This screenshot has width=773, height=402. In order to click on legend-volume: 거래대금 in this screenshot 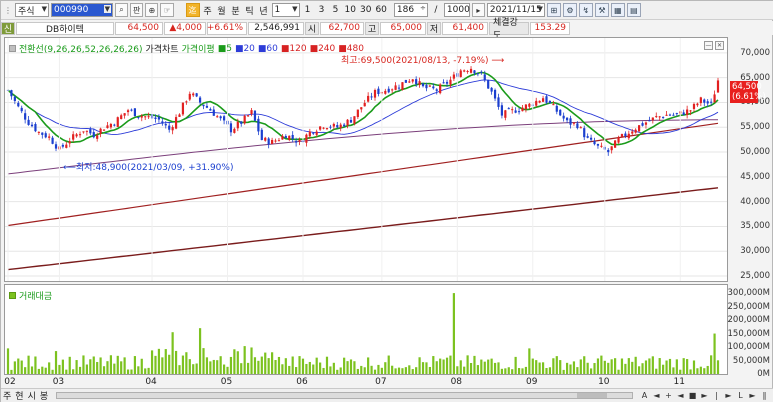, I will do `click(35, 295)`.